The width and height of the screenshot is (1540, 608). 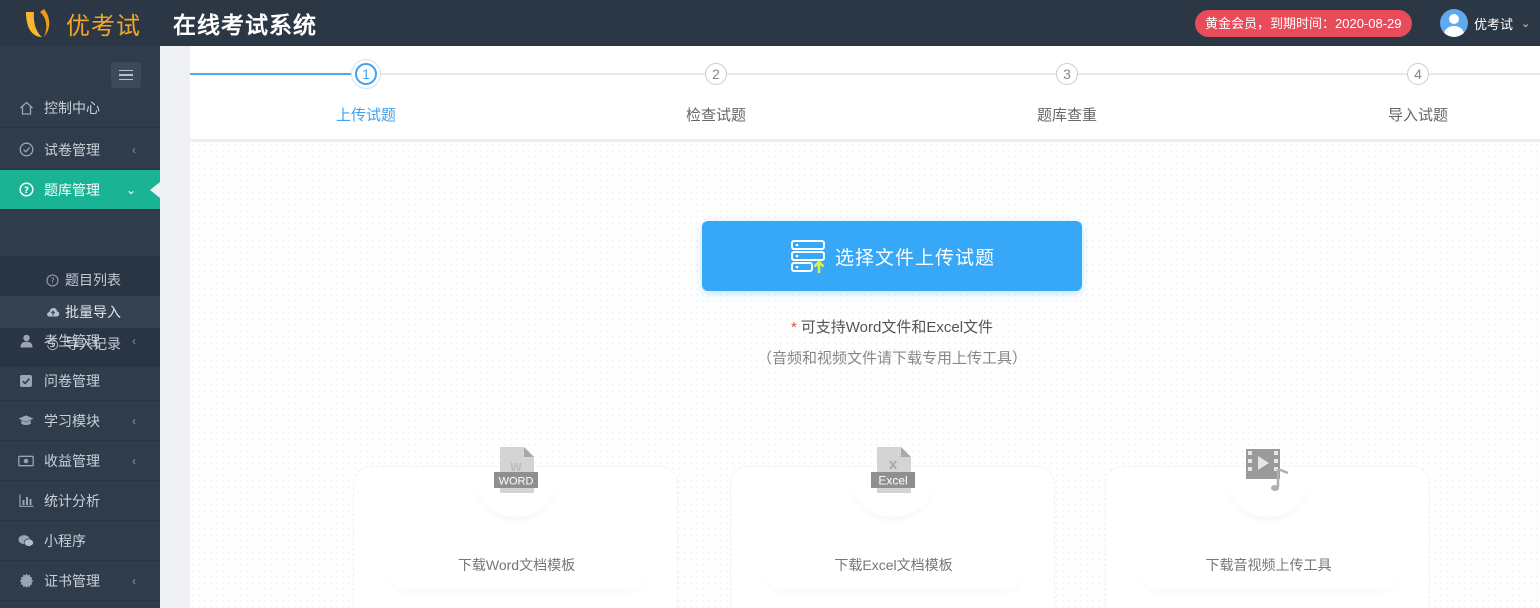 I want to click on wechat-icon, so click(x=26, y=541).